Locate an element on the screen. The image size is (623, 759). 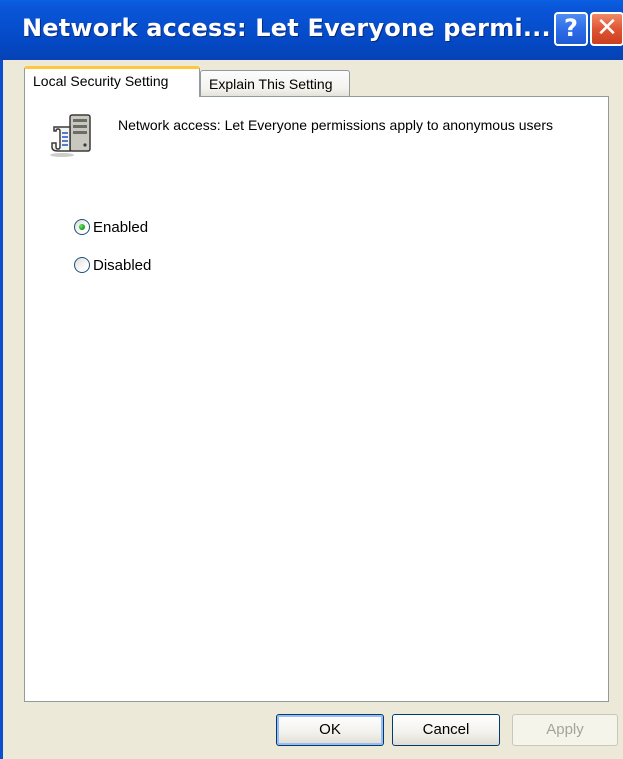
cancel-button: Cancel is located at coordinates (446, 730).